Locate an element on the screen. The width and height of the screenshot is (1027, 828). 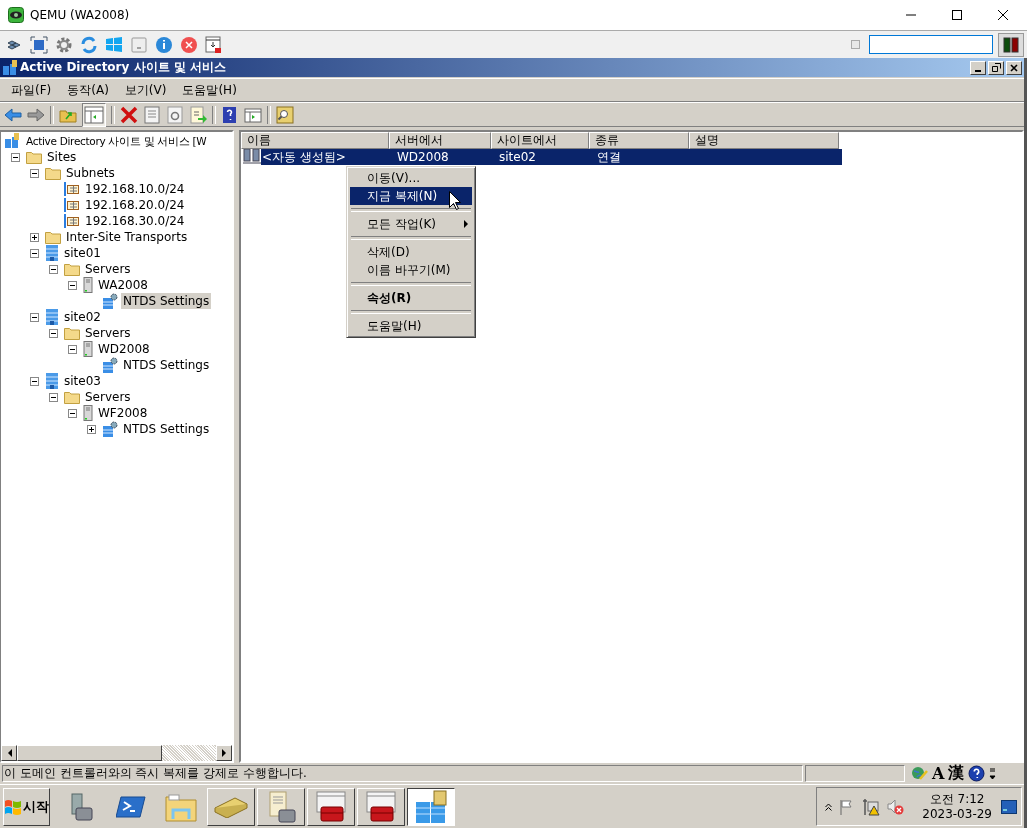
color-bars-icon is located at coordinates (1011, 44).